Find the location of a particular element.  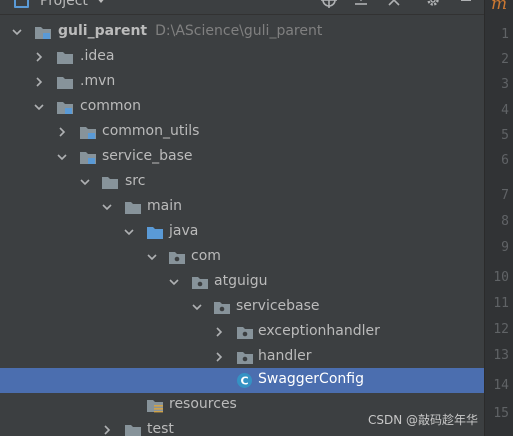

tree-node-exceptionhandler: exceptionhandler is located at coordinates (242, 332).